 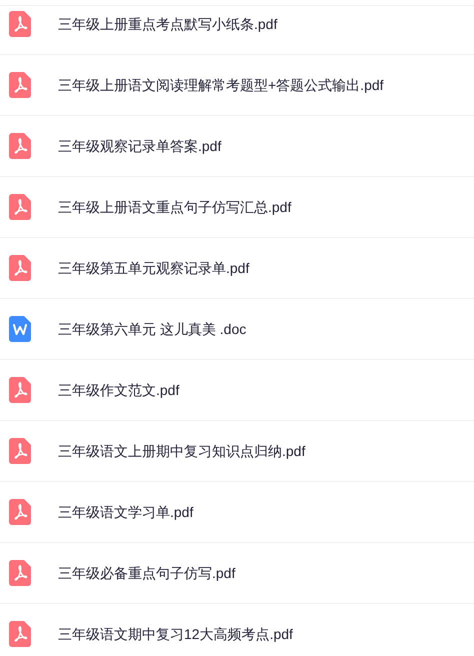 I want to click on file-name: 三年级第五单元观察记录单.pdf, so click(x=154, y=268).